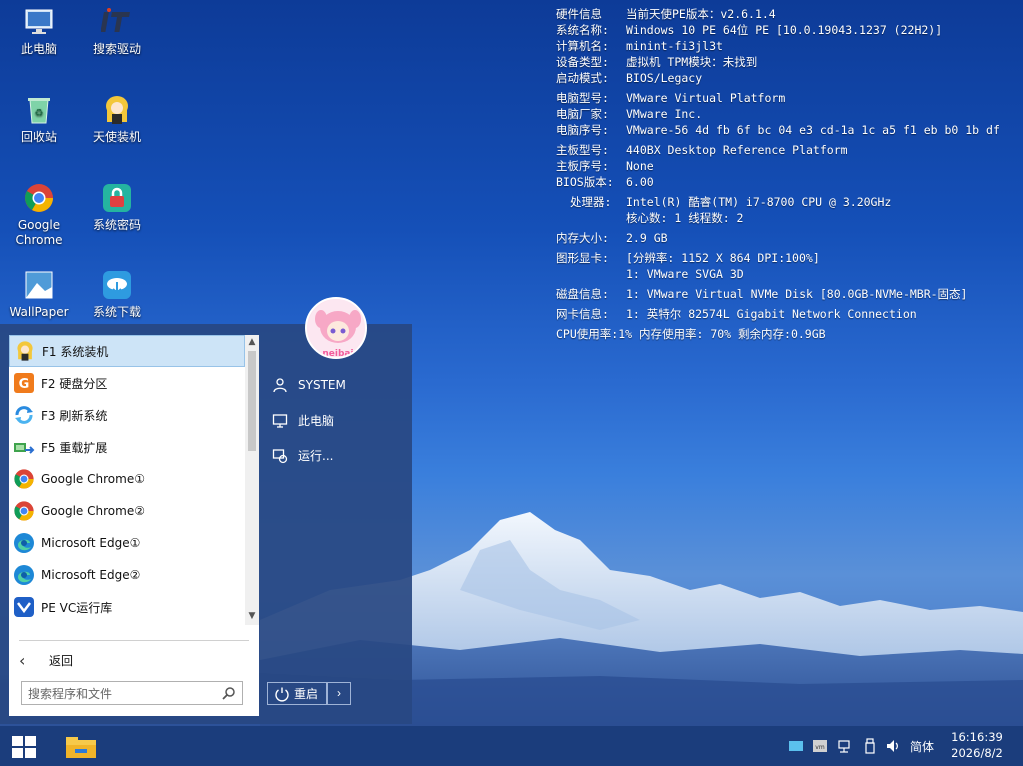 This screenshot has width=1023, height=766. I want to click on info-key: 处理器:, so click(591, 202).